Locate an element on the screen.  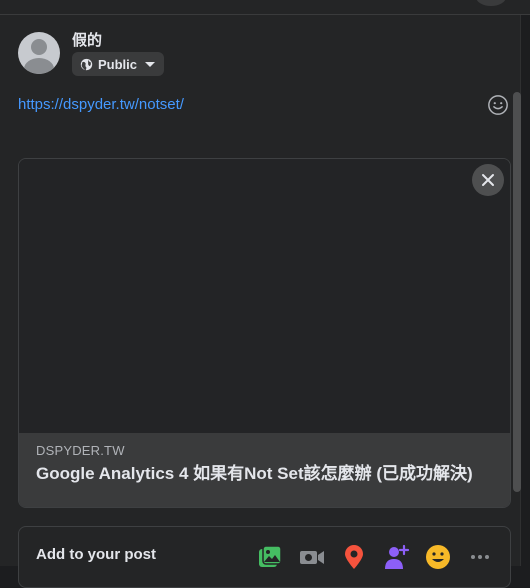
add-to-post-bar: Add to your post is located at coordinates (264, 557).